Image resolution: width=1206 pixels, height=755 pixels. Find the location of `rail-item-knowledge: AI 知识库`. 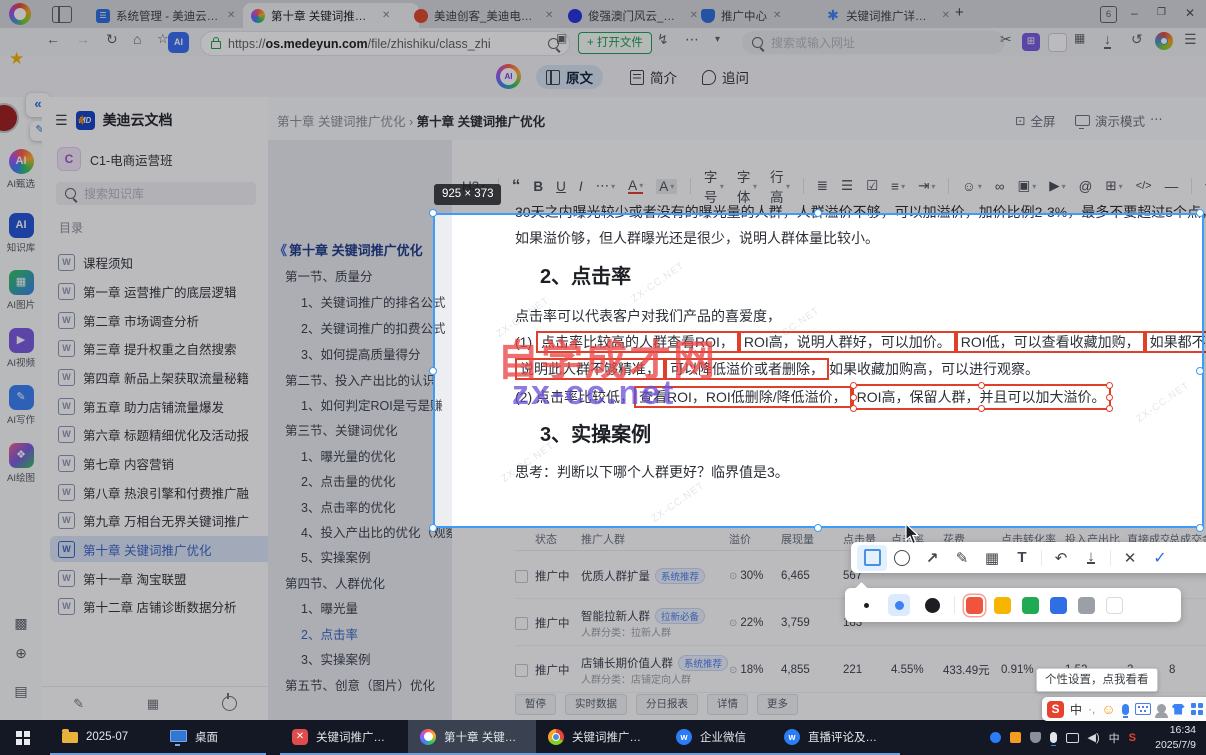

rail-item-knowledge: AI 知识库 is located at coordinates (21, 233).